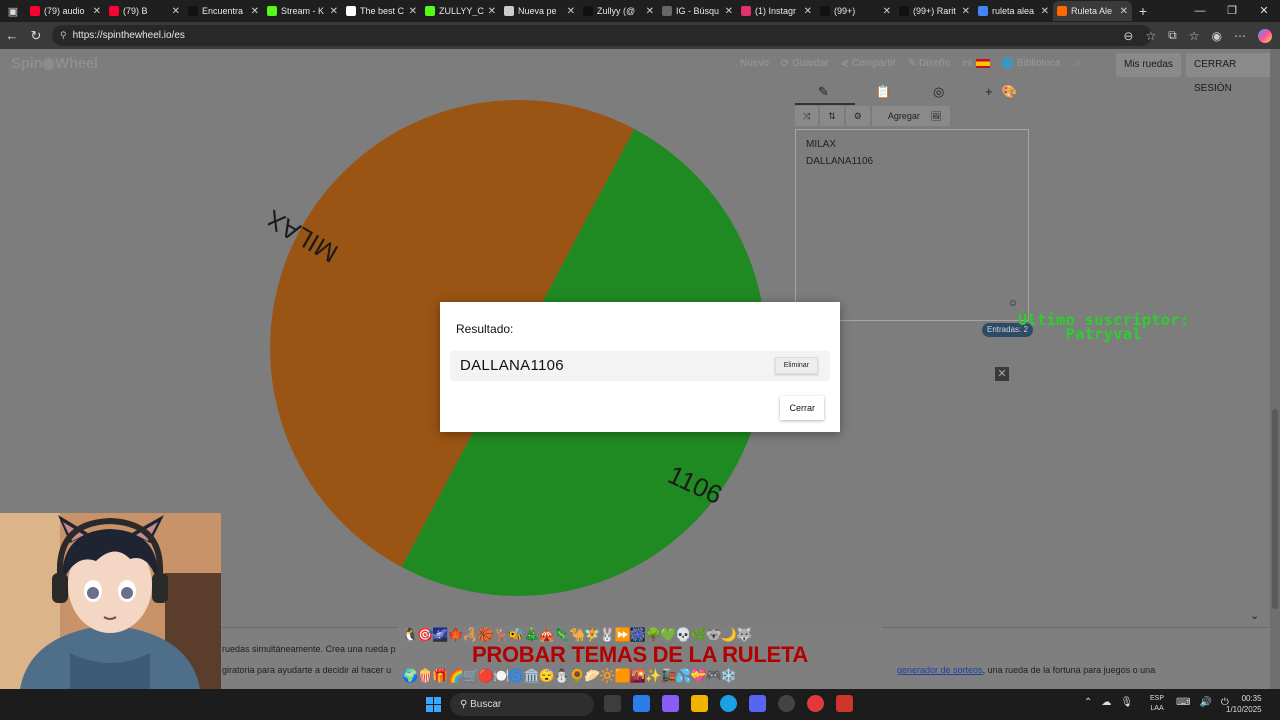 The width and height of the screenshot is (1280, 720). What do you see at coordinates (128, 35) in the screenshot?
I see `url-text: https://spinthewheel.io/es` at bounding box center [128, 35].